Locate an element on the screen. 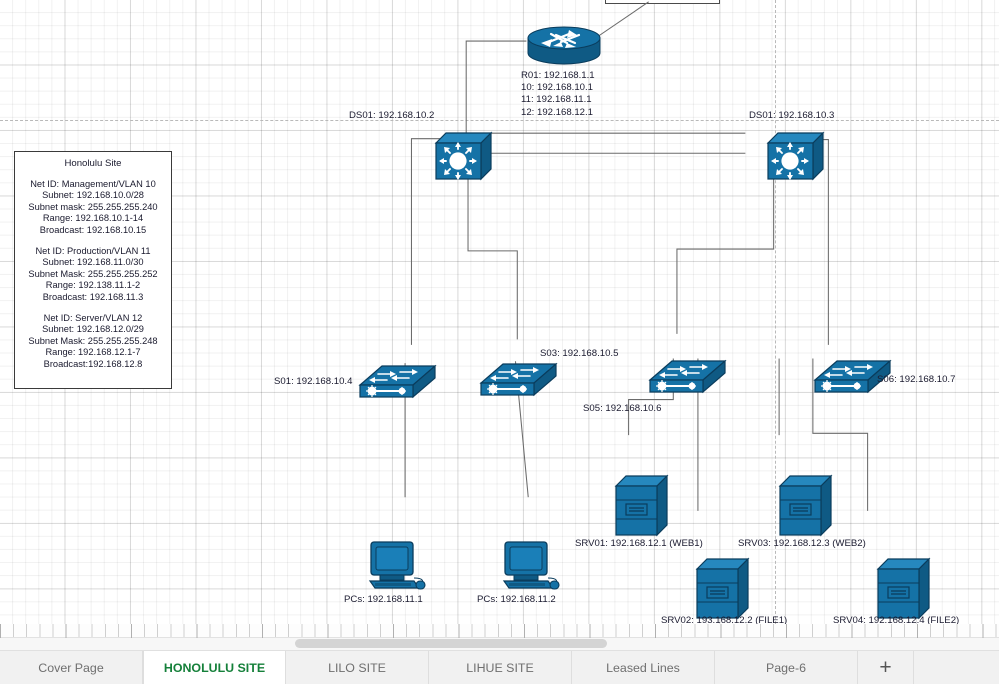 The width and height of the screenshot is (999, 684). legend-line: Net ID: Management/VLAN 10 is located at coordinates (93, 183).